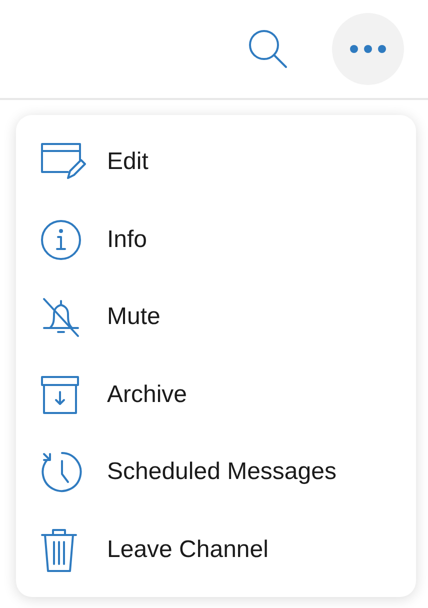  What do you see at coordinates (221, 472) in the screenshot?
I see `menu-item: Scheduled Messages` at bounding box center [221, 472].